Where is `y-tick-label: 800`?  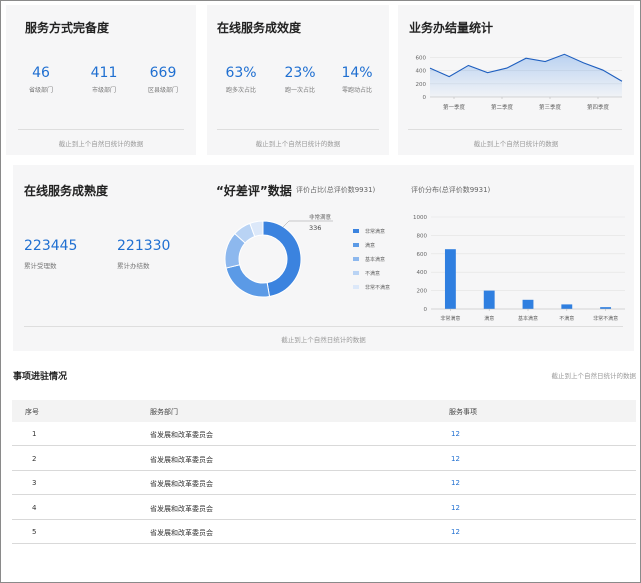 y-tick-label: 800 is located at coordinates (422, 236).